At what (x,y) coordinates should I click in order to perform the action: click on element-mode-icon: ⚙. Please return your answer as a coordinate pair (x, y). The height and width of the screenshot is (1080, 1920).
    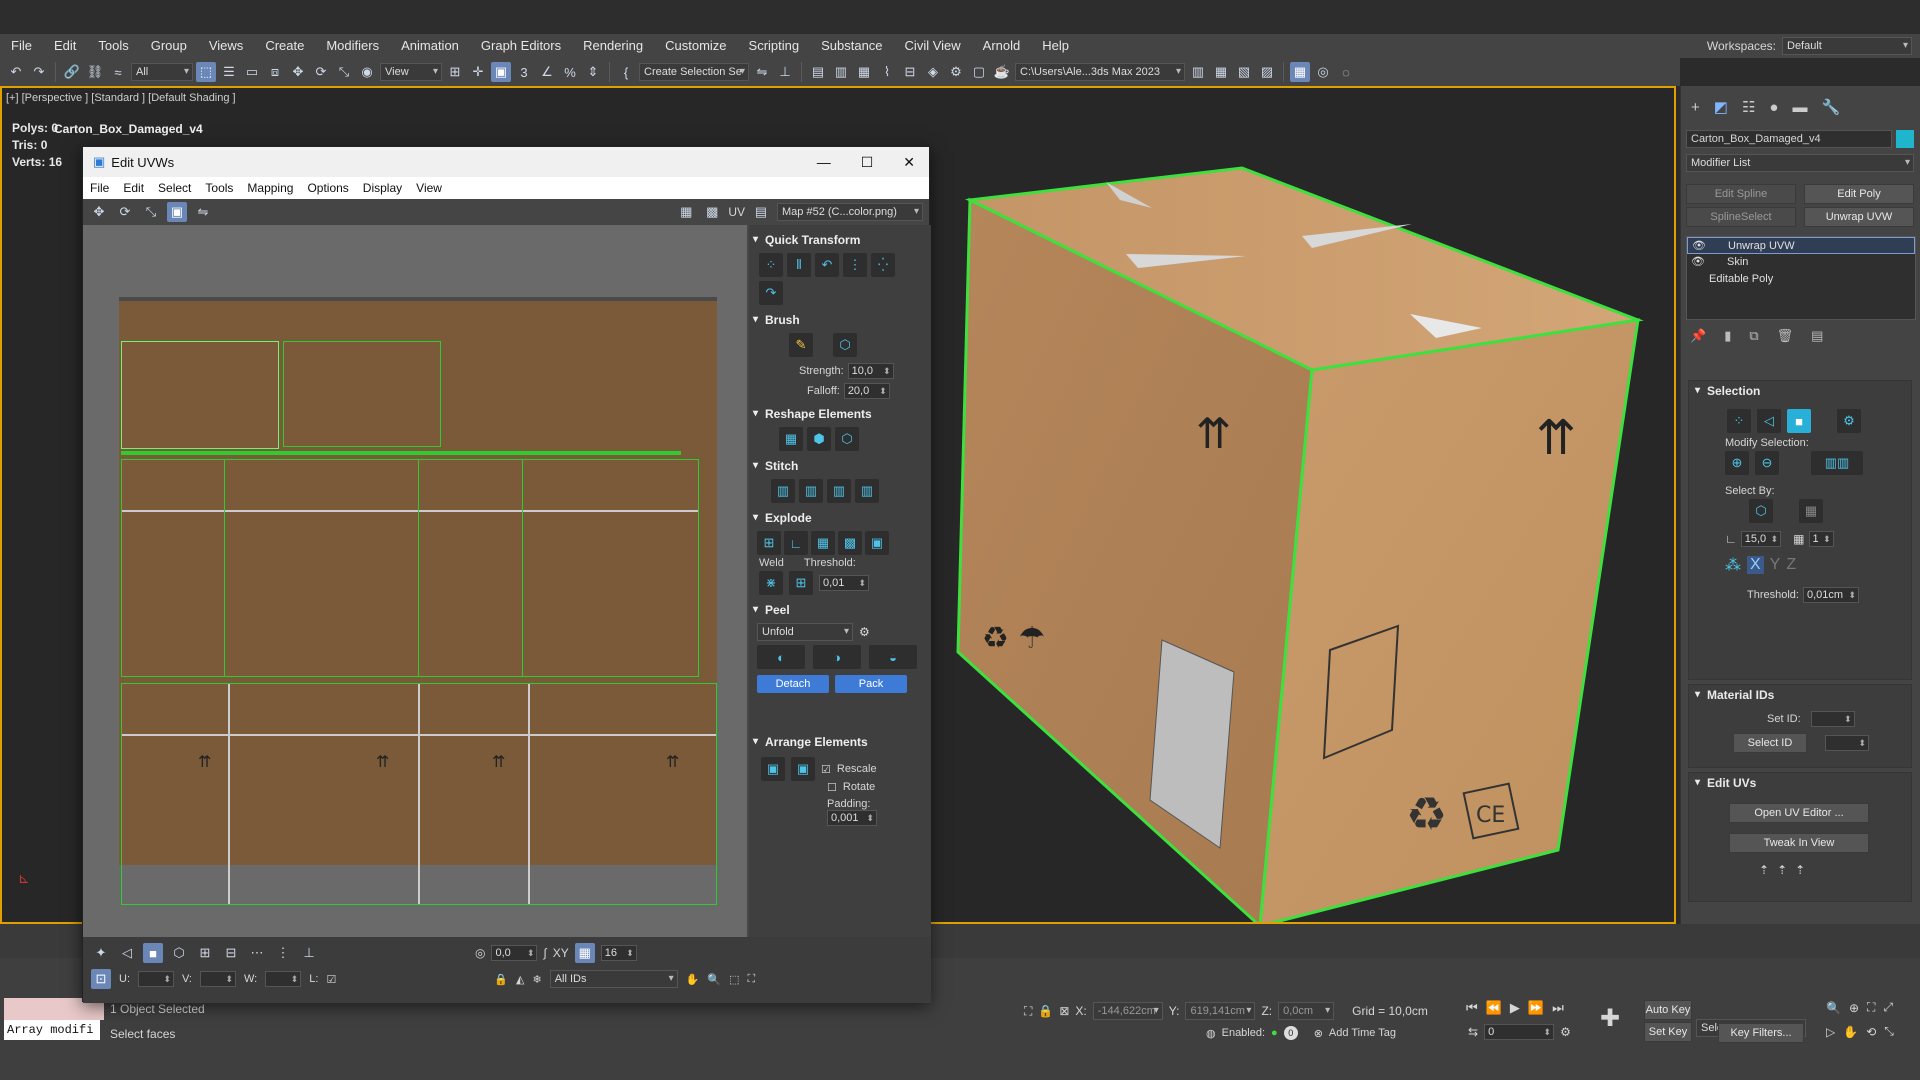
    Looking at the image, I should click on (1849, 421).